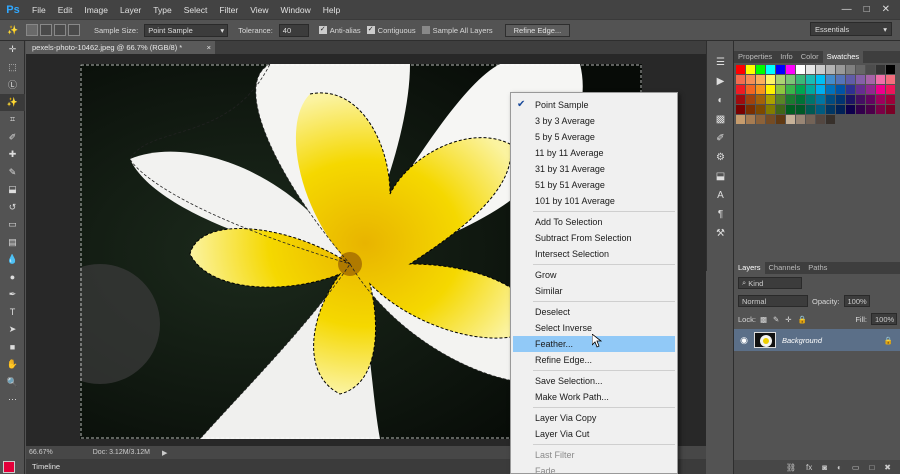  What do you see at coordinates (594, 169) in the screenshot?
I see `context-menu-item-31-by-31-average: 31 by 31 Average` at bounding box center [594, 169].